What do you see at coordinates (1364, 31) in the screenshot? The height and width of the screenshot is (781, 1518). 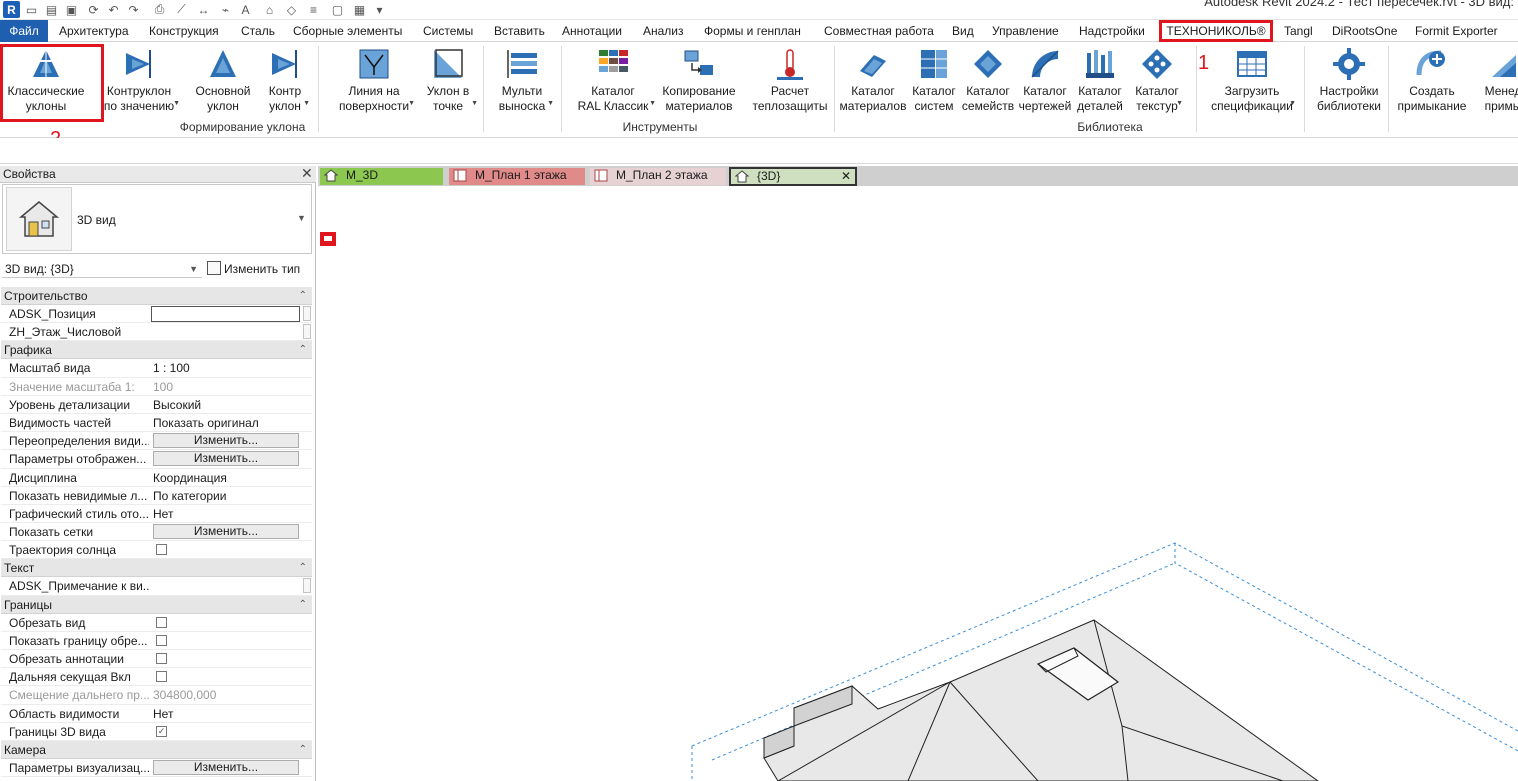 I see `ribbon-tab: DiRootsOne` at bounding box center [1364, 31].